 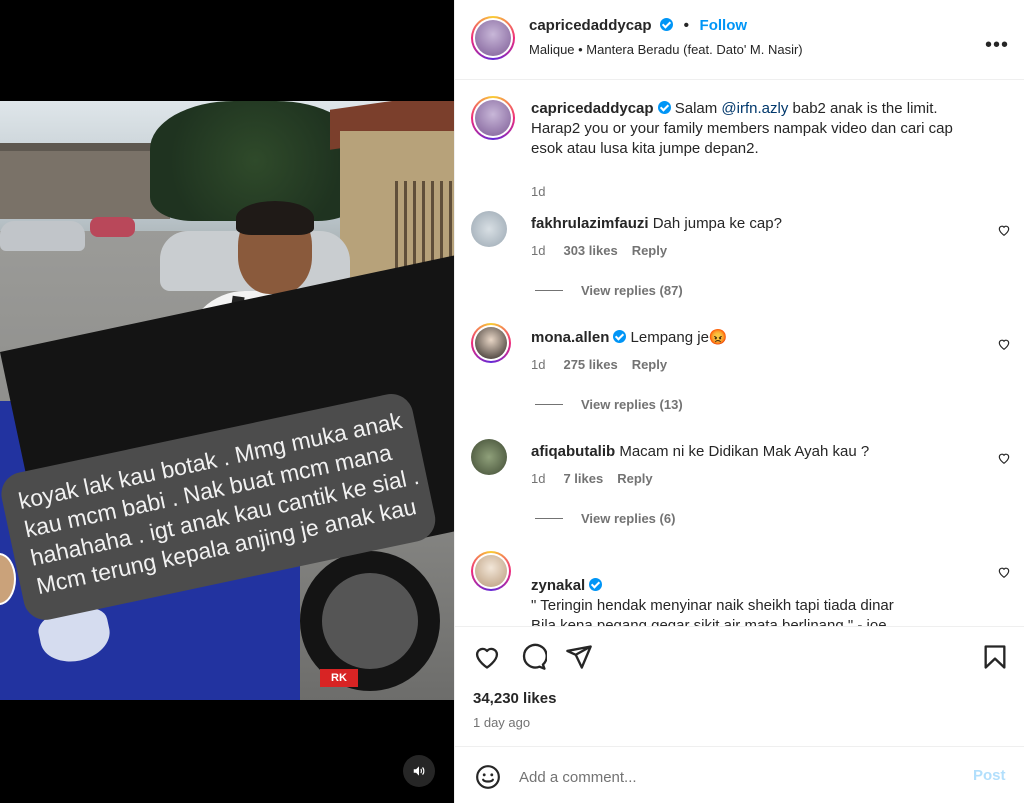 I want to click on view-replies-button: View replies (6), so click(x=605, y=518).